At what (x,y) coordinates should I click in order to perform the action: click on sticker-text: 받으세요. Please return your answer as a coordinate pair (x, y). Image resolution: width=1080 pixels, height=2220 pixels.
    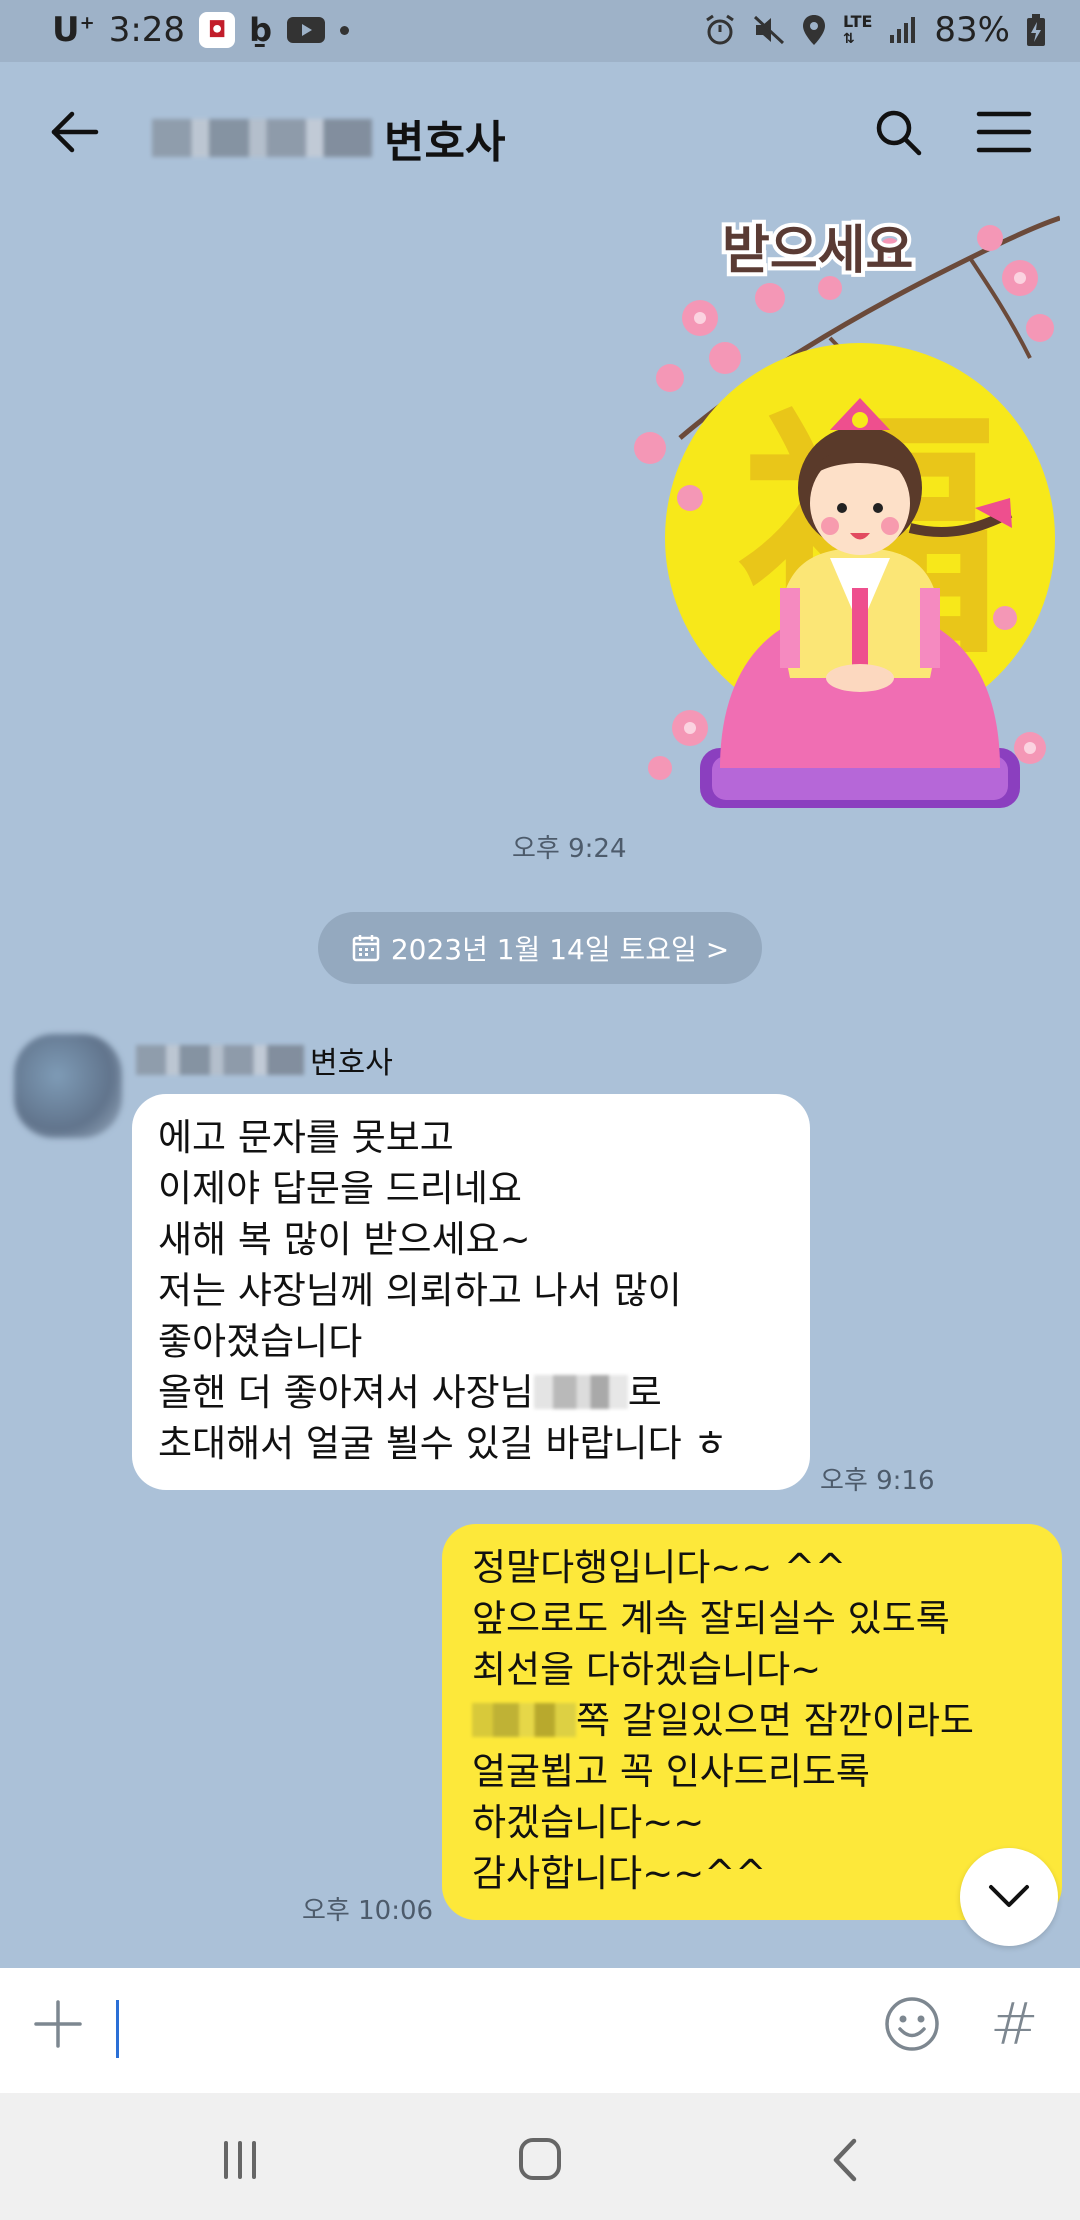
    Looking at the image, I should click on (817, 251).